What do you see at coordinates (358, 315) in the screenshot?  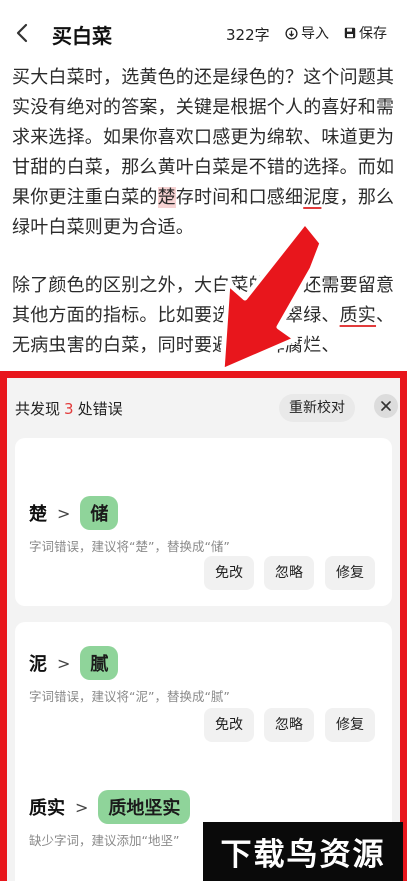 I see `error-underline: 质实` at bounding box center [358, 315].